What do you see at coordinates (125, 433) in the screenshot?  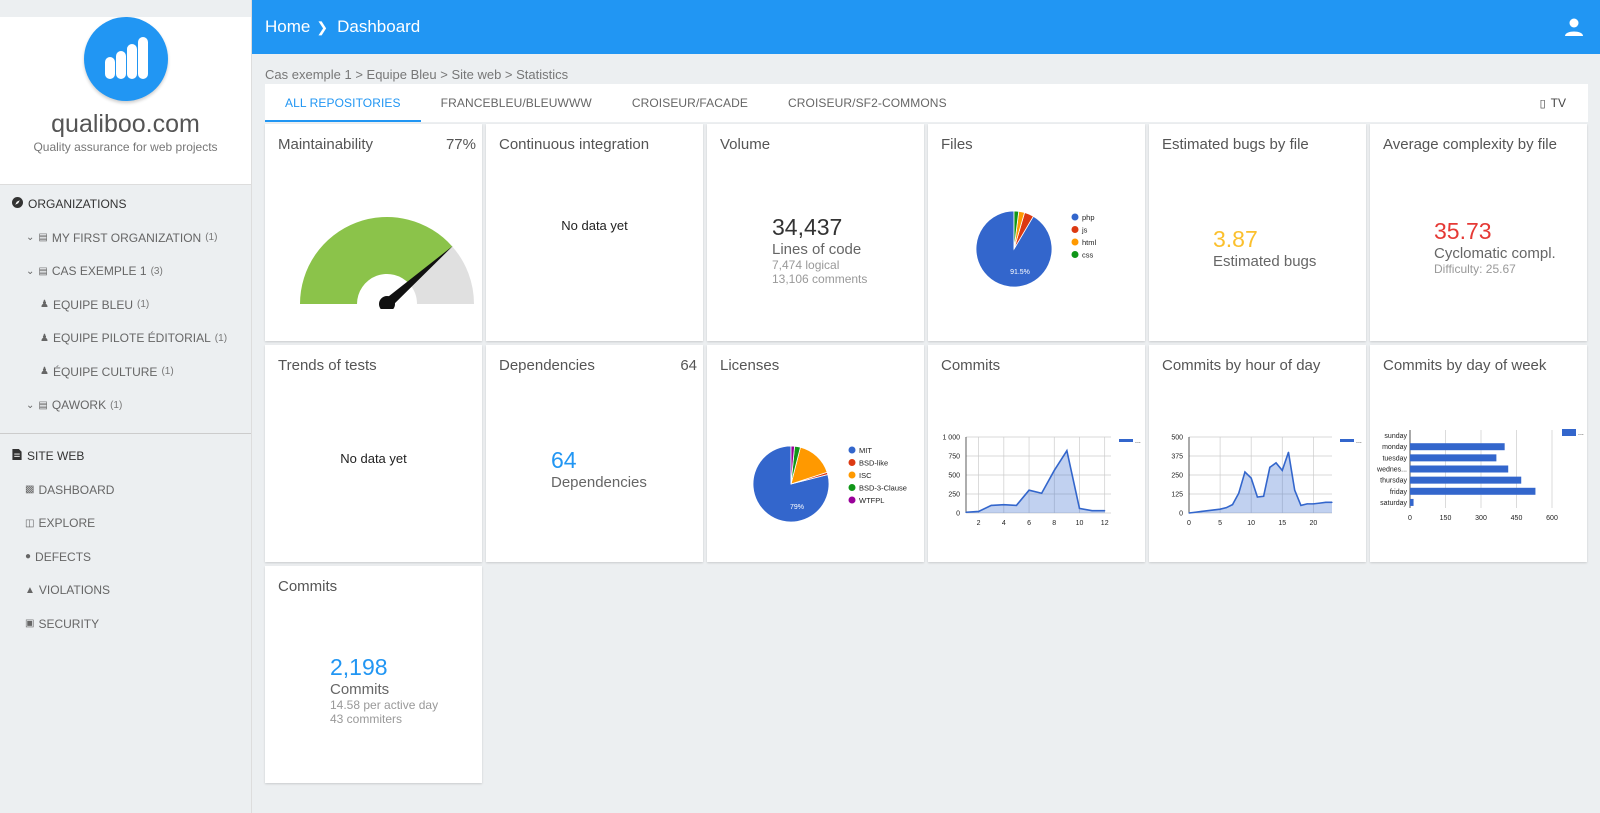 I see `sidebar-divider` at bounding box center [125, 433].